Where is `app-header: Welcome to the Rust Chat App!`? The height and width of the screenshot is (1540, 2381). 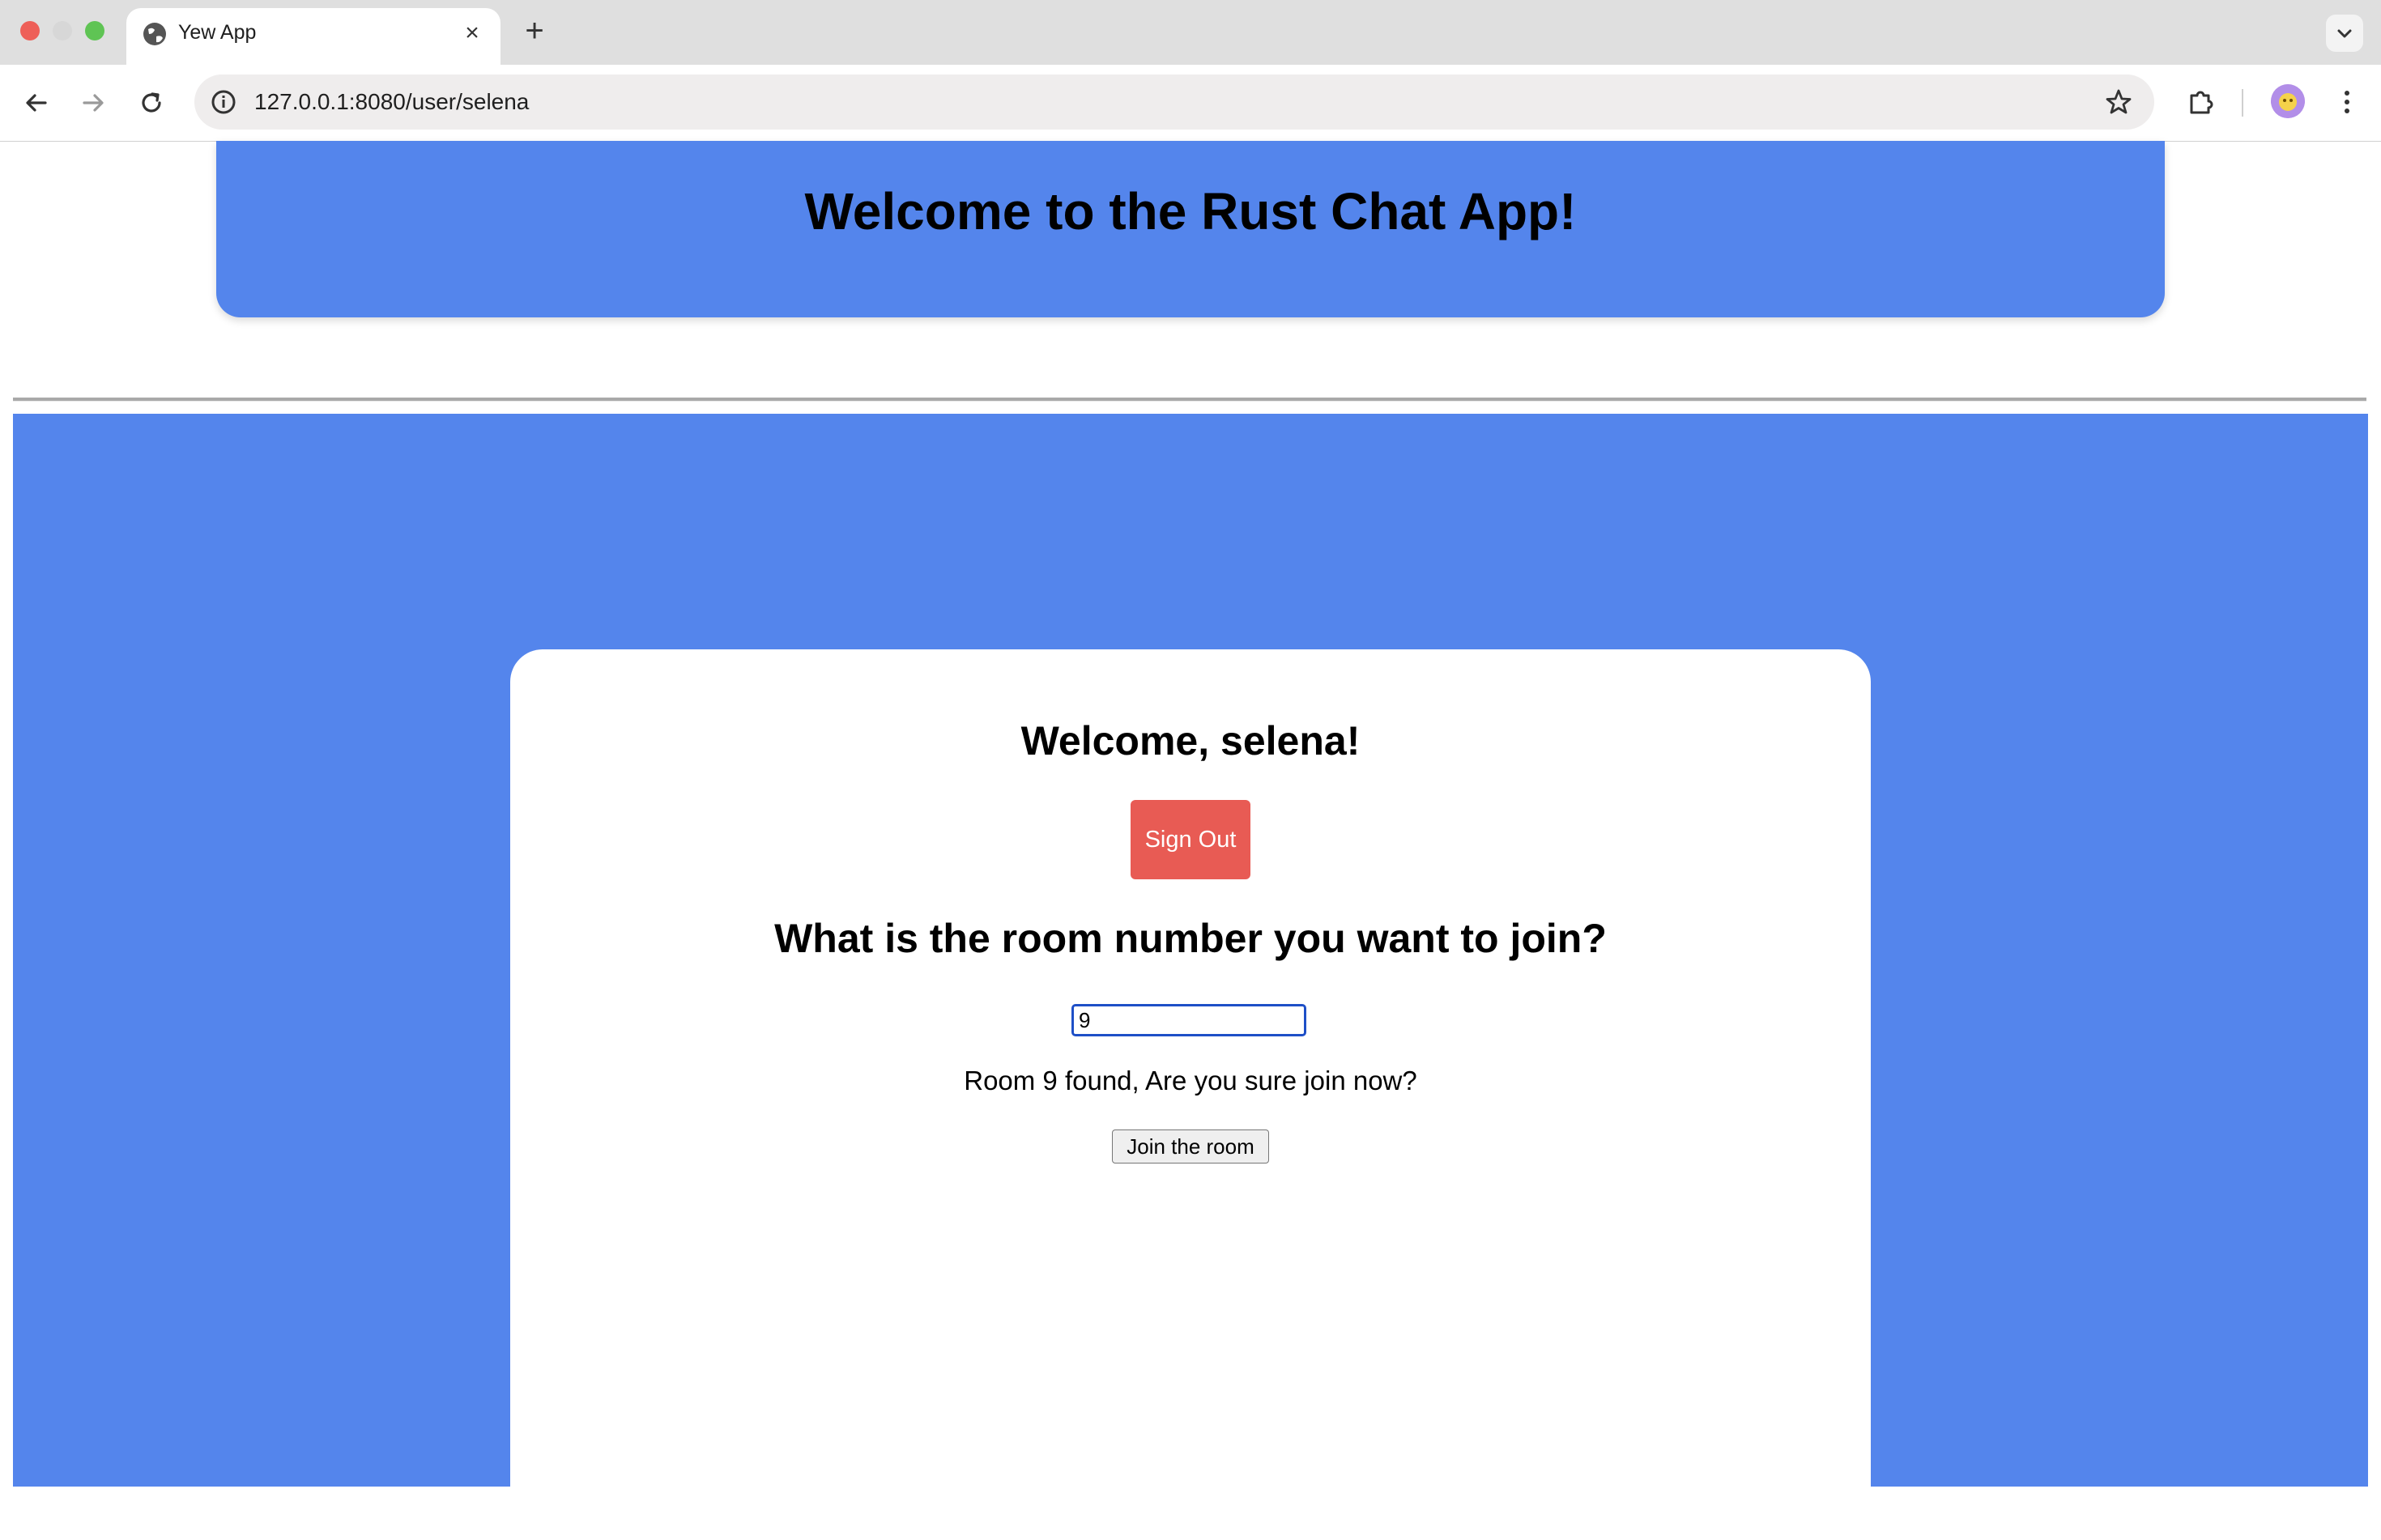
app-header: Welcome to the Rust Chat App! is located at coordinates (1190, 229).